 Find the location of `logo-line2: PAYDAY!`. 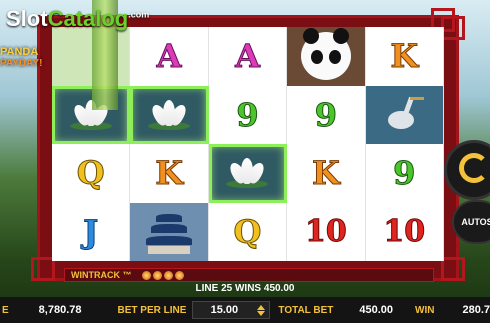

logo-line2: PAYDAY! is located at coordinates (21, 63).